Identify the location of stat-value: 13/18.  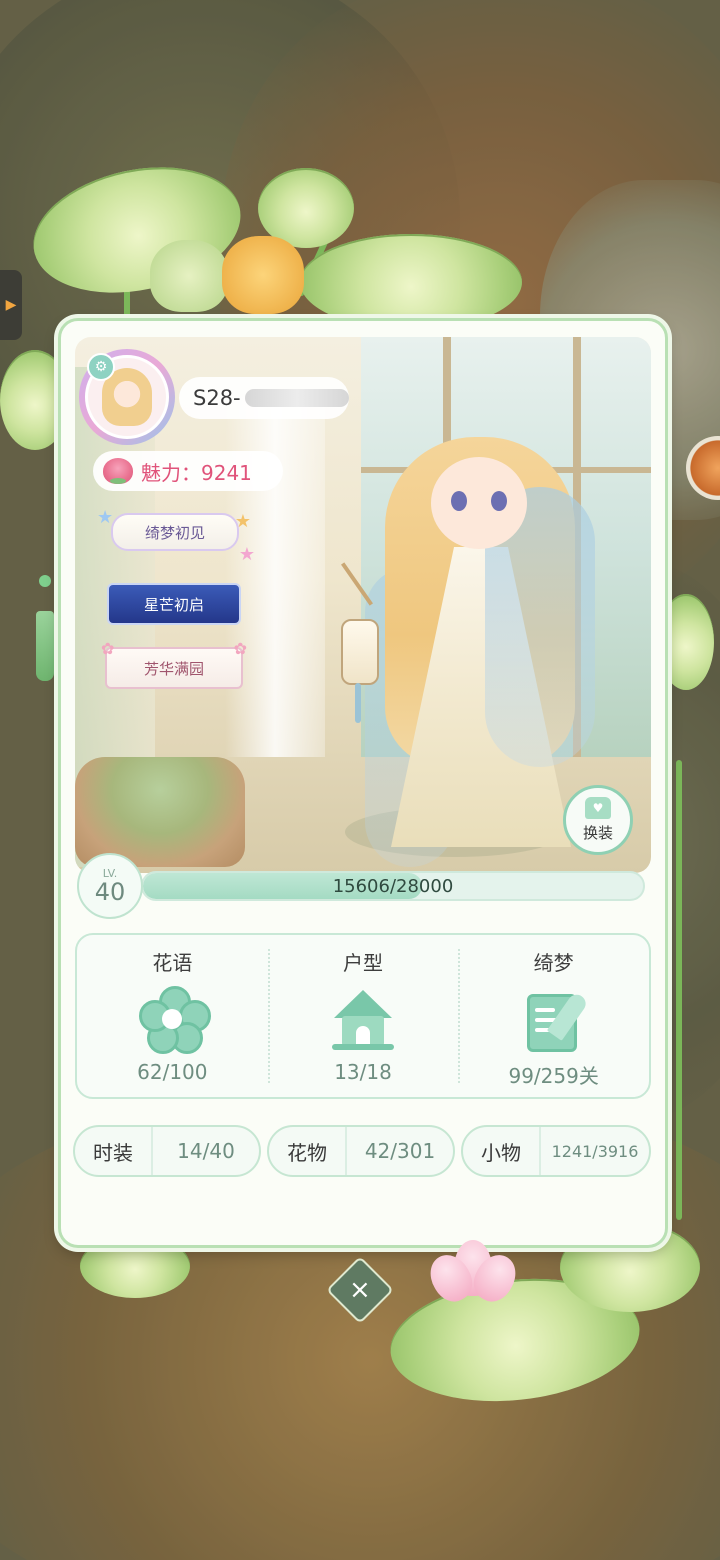
(363, 1072).